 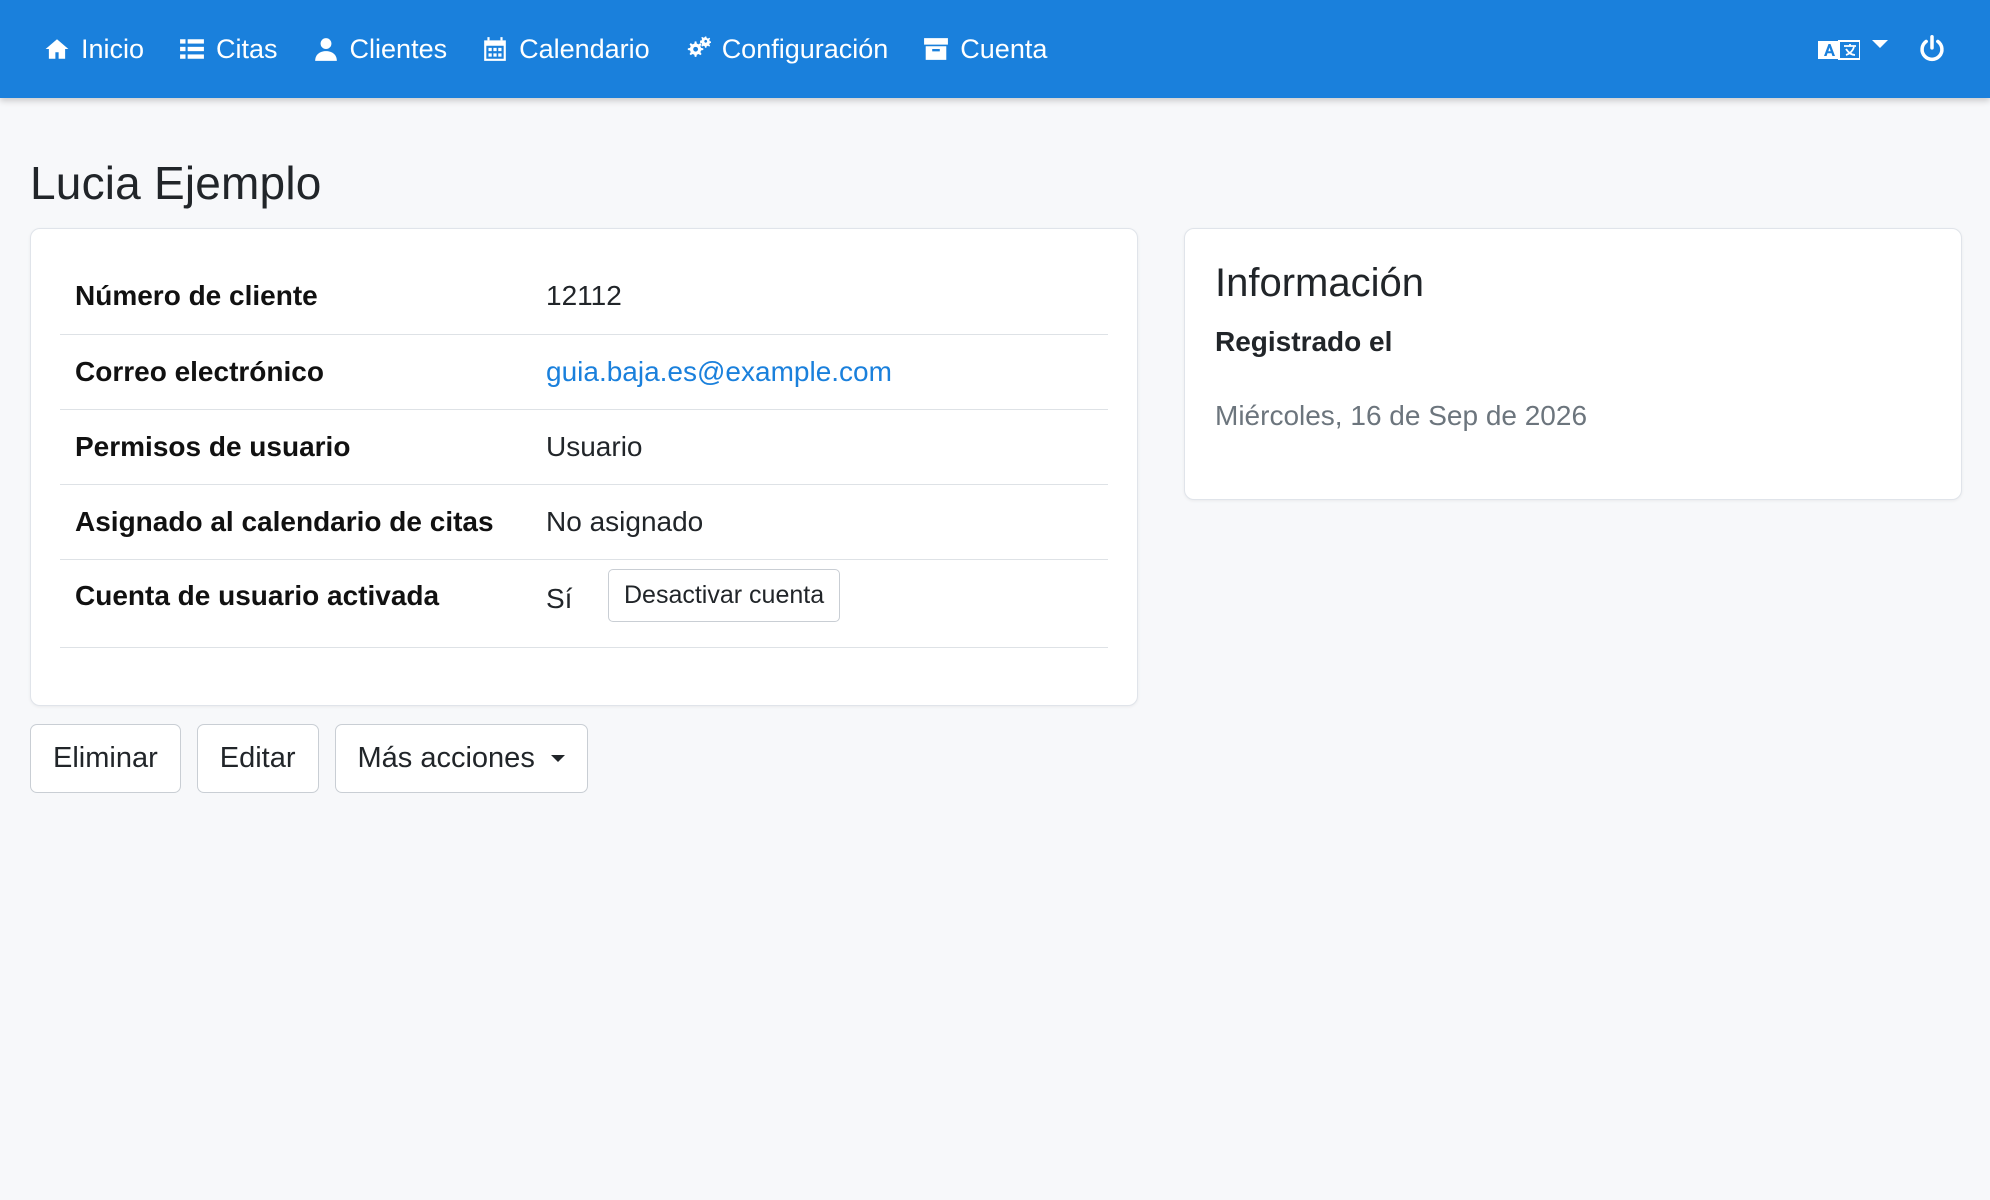 I want to click on nav-item-clientes: Clientes, so click(x=380, y=49).